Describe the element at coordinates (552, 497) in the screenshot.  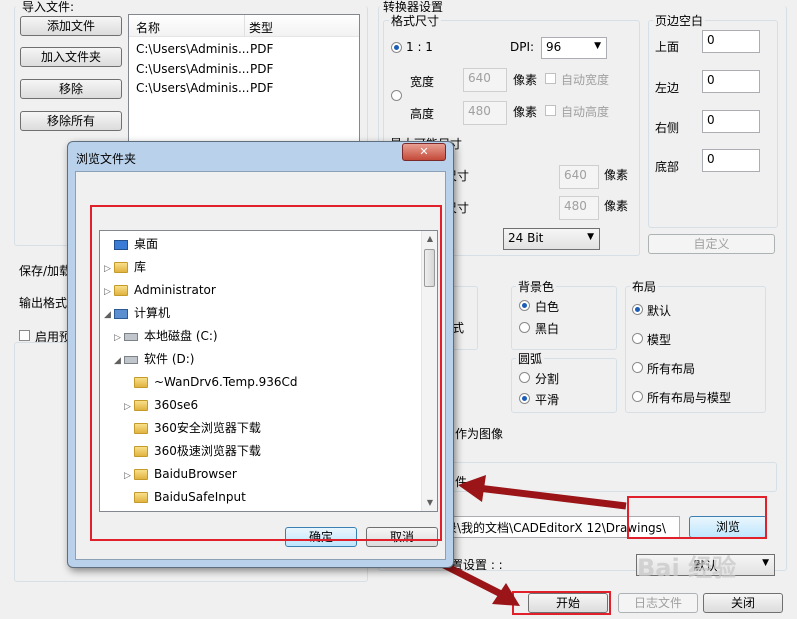
I see `arrow-to-browse-line` at that location.